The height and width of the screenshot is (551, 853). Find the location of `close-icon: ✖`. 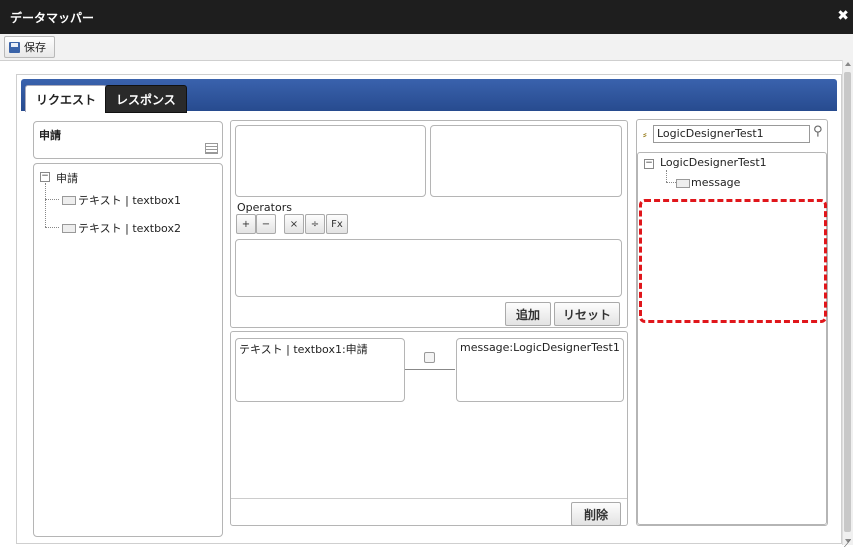

close-icon: ✖ is located at coordinates (843, 16).